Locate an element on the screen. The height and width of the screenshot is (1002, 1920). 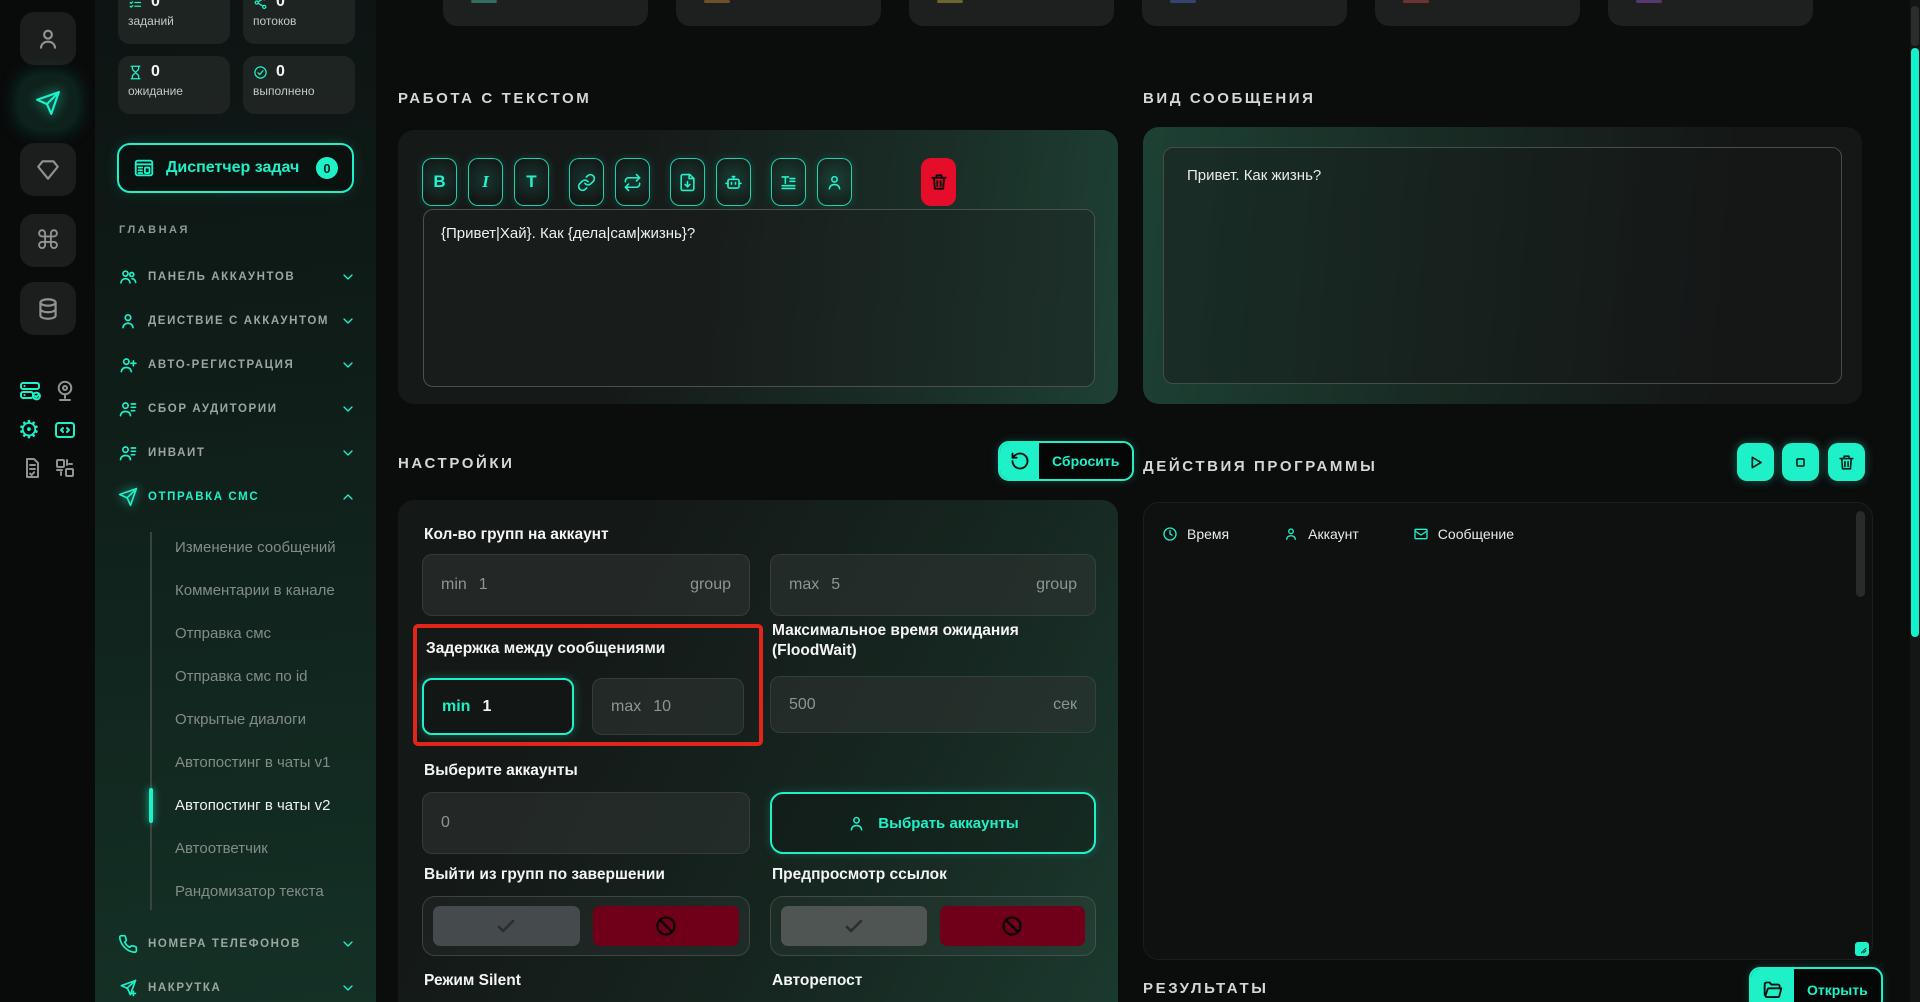
field-value: 1 is located at coordinates (483, 584).